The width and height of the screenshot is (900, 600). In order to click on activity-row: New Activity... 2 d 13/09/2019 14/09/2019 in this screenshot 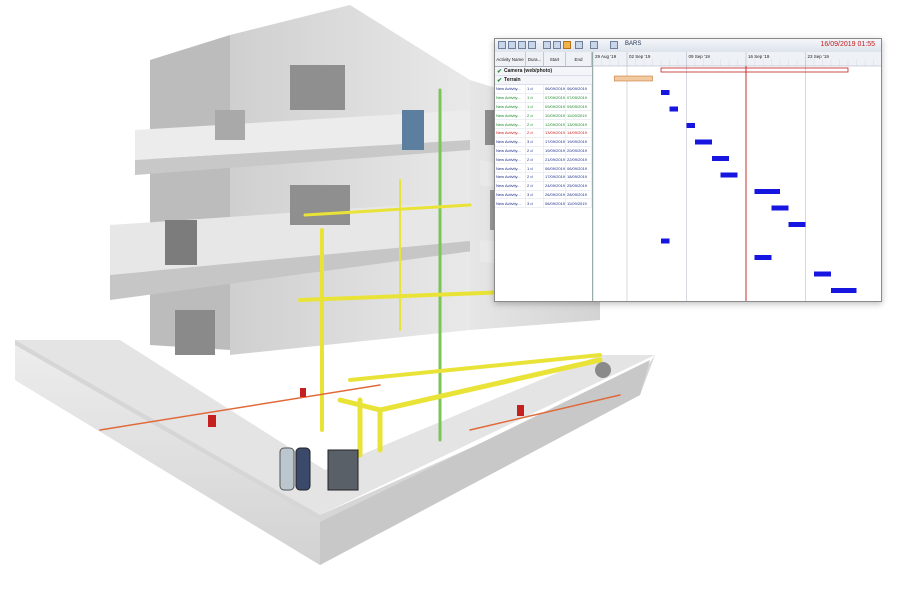, I will do `click(543, 133)`.